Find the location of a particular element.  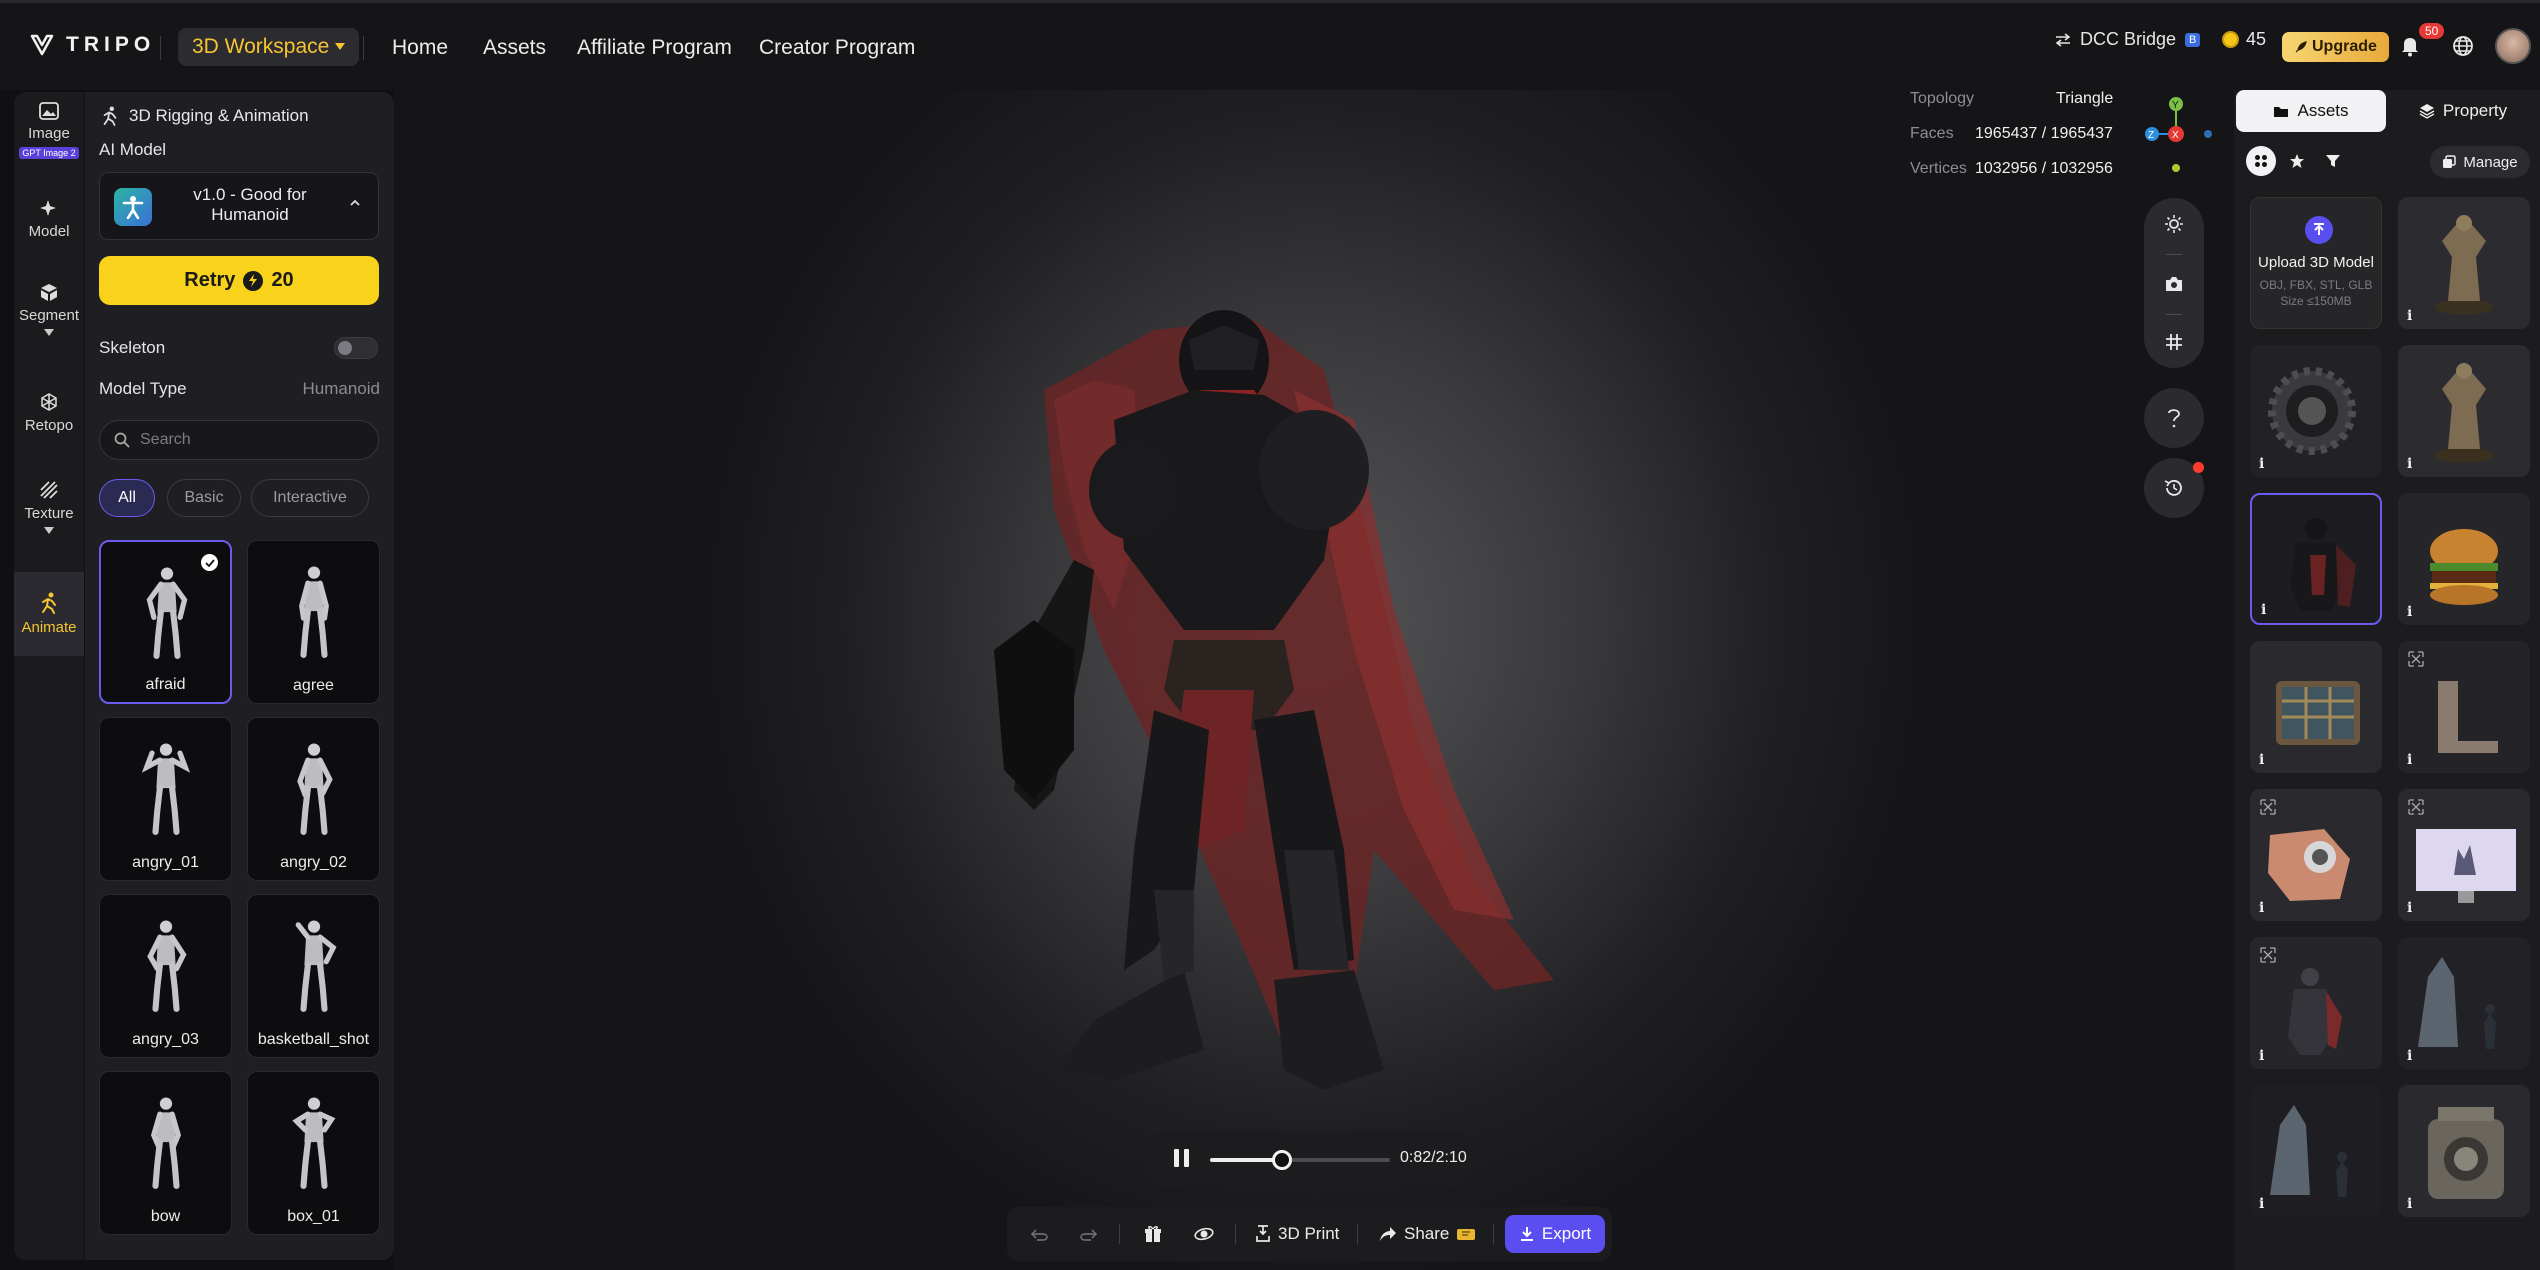

animation-tile-angry_01: angry_01 is located at coordinates (165, 799).